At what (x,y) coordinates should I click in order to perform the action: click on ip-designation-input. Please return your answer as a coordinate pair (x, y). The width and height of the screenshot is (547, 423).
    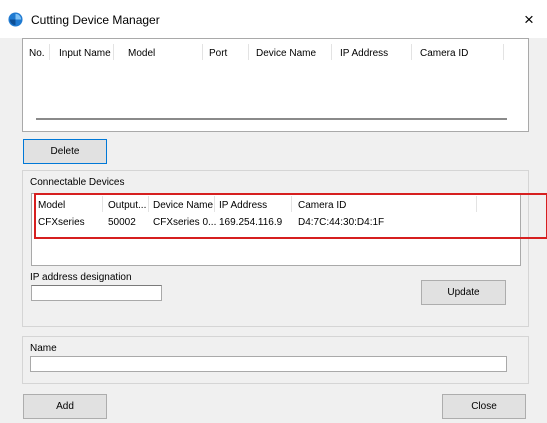
    Looking at the image, I should click on (96, 293).